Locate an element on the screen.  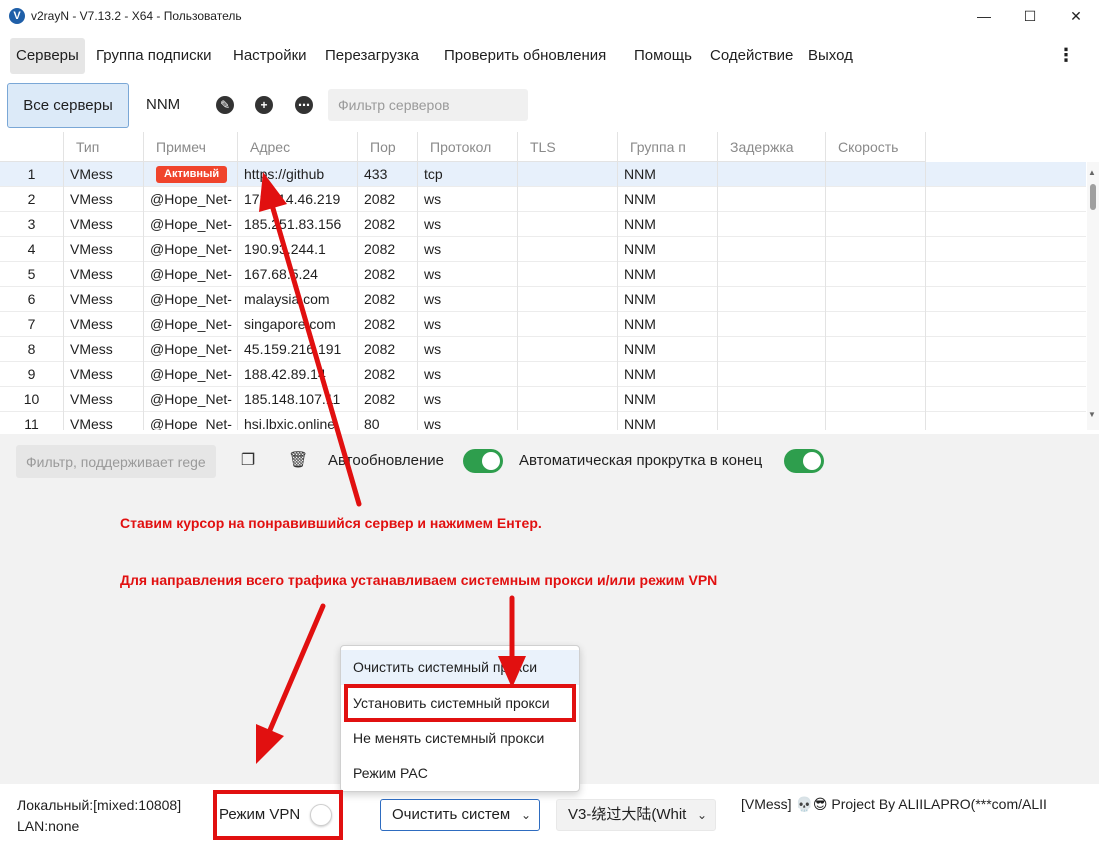
system-proxy-select: Очистить систем ⌄ is located at coordinates (460, 815).